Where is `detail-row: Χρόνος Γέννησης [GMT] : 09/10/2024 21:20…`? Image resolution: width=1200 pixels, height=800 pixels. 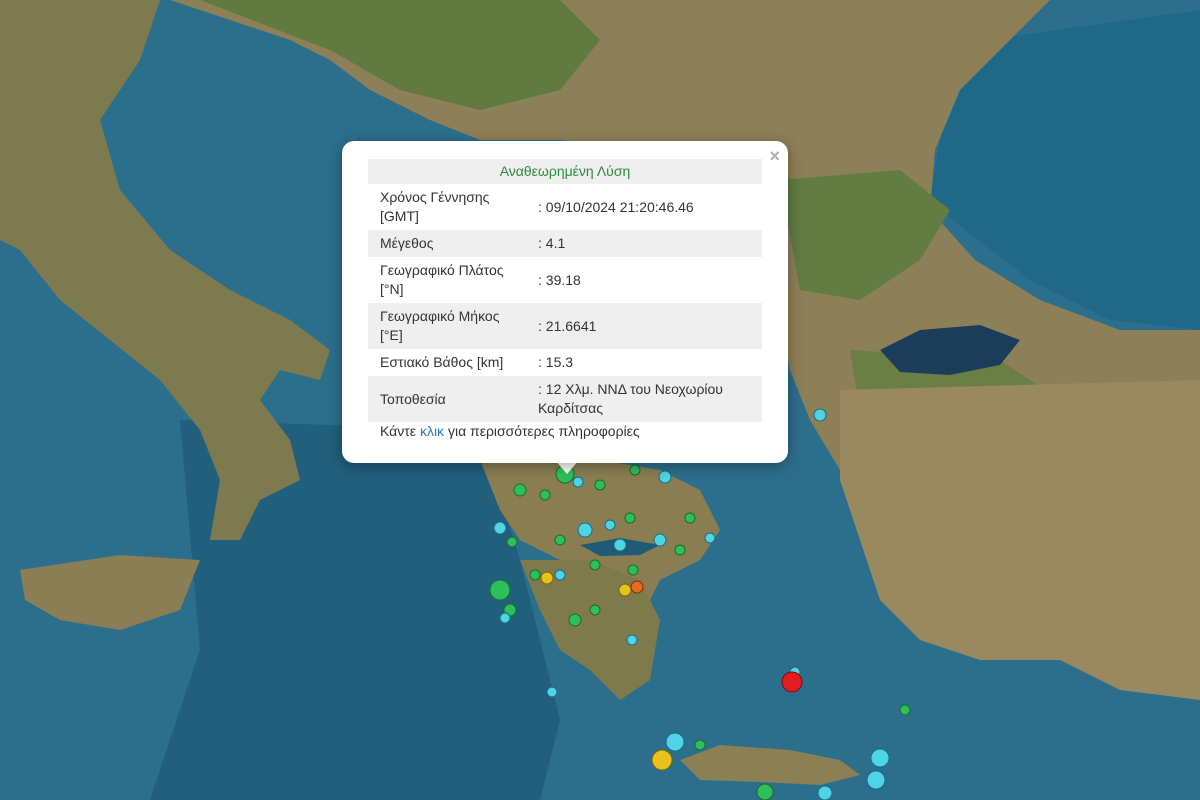 detail-row: Χρόνος Γέννησης [GMT] : 09/10/2024 21:20… is located at coordinates (565, 207).